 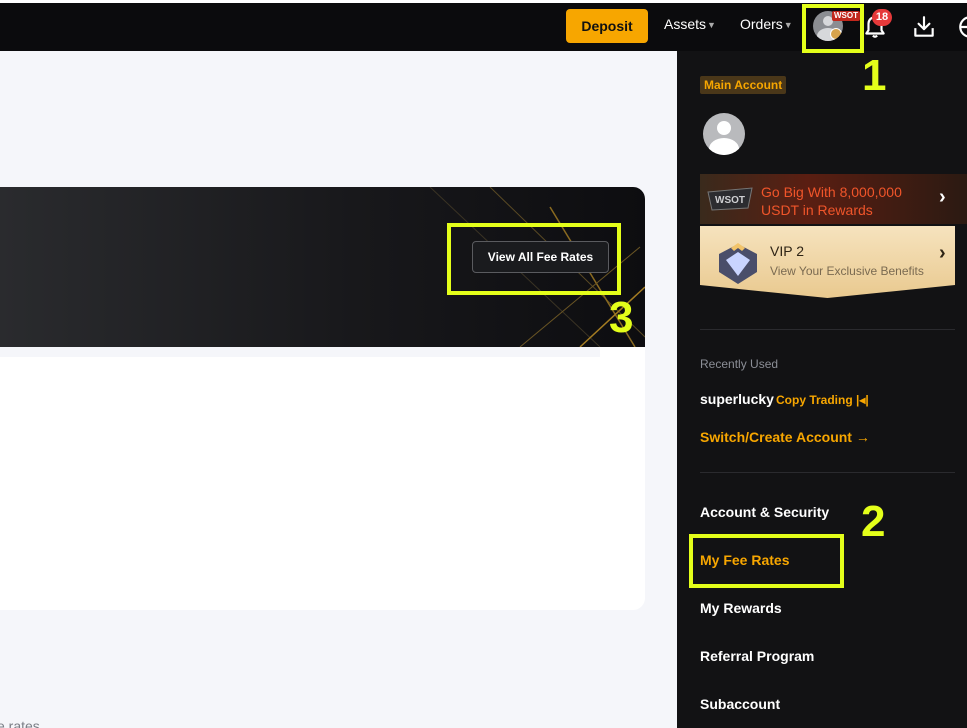 What do you see at coordinates (924, 27) in the screenshot?
I see `download-icon` at bounding box center [924, 27].